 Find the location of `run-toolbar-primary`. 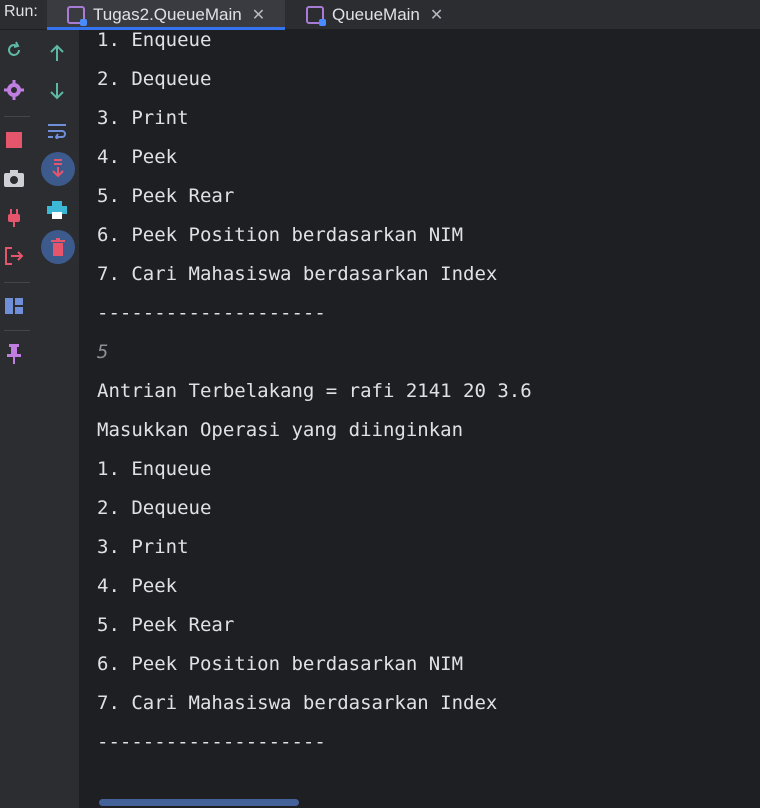

run-toolbar-primary is located at coordinates (19, 419).